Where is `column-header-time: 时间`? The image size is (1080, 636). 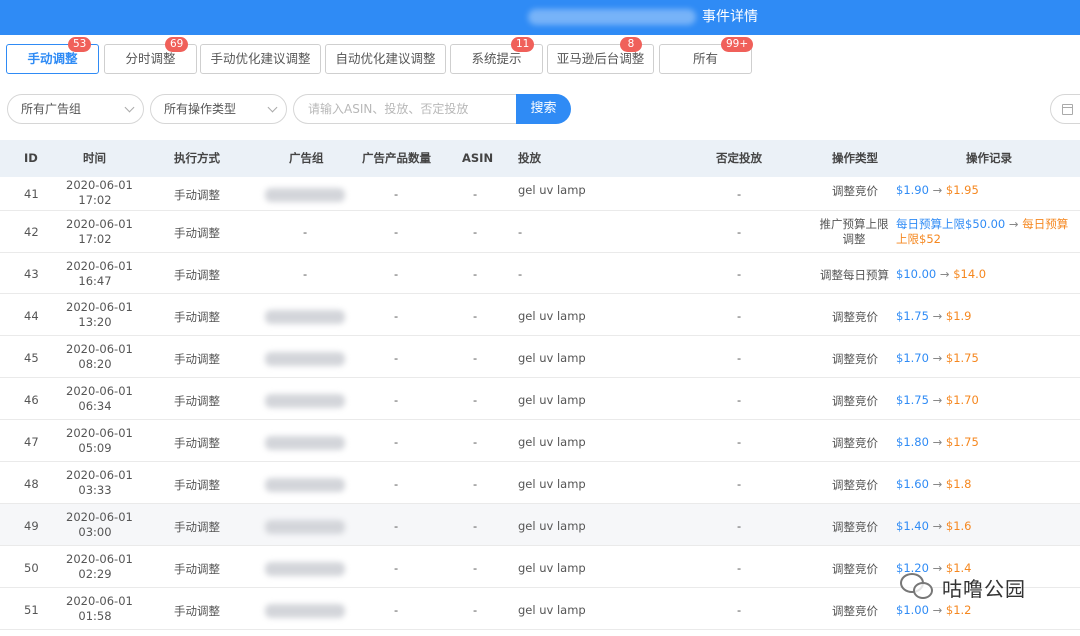
column-header-time: 时间 is located at coordinates (94, 158).